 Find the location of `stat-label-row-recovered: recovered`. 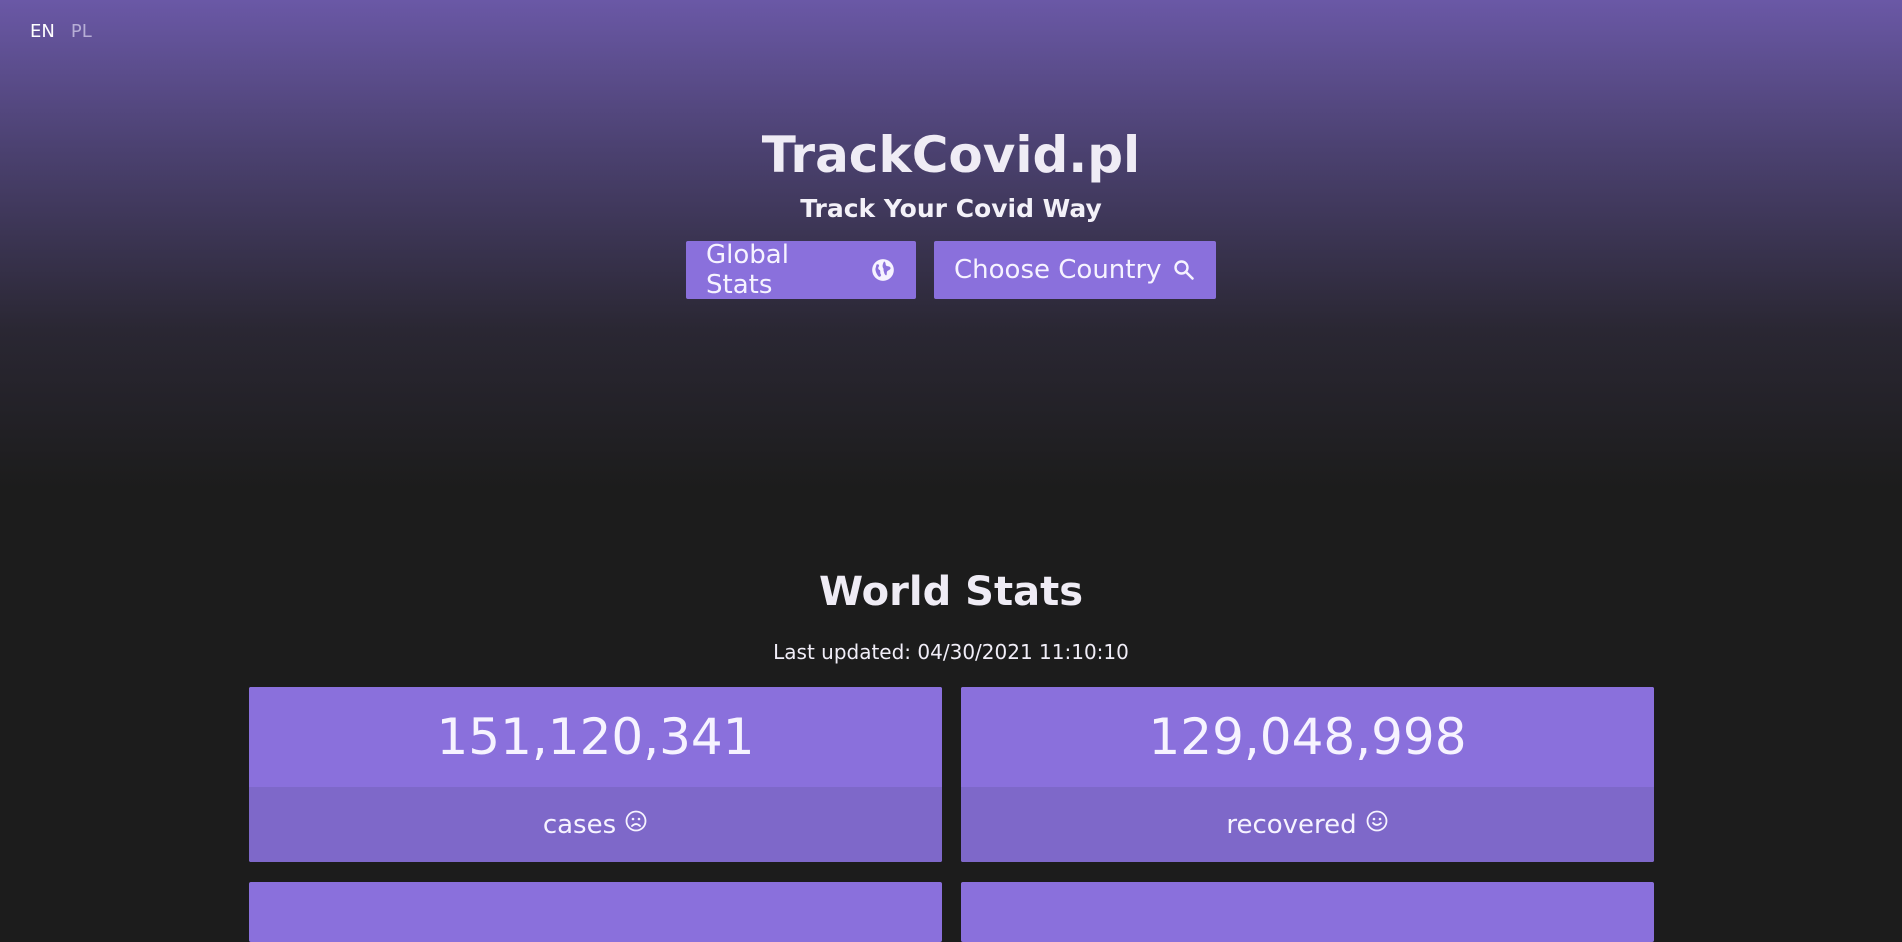

stat-label-row-recovered: recovered is located at coordinates (1307, 824).